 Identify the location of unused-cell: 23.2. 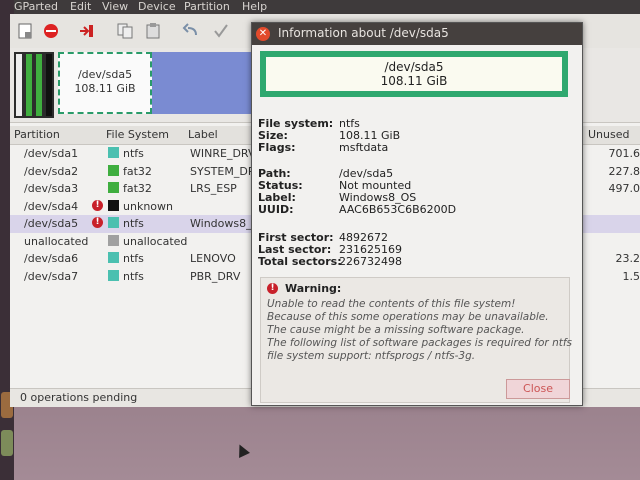
(627, 258).